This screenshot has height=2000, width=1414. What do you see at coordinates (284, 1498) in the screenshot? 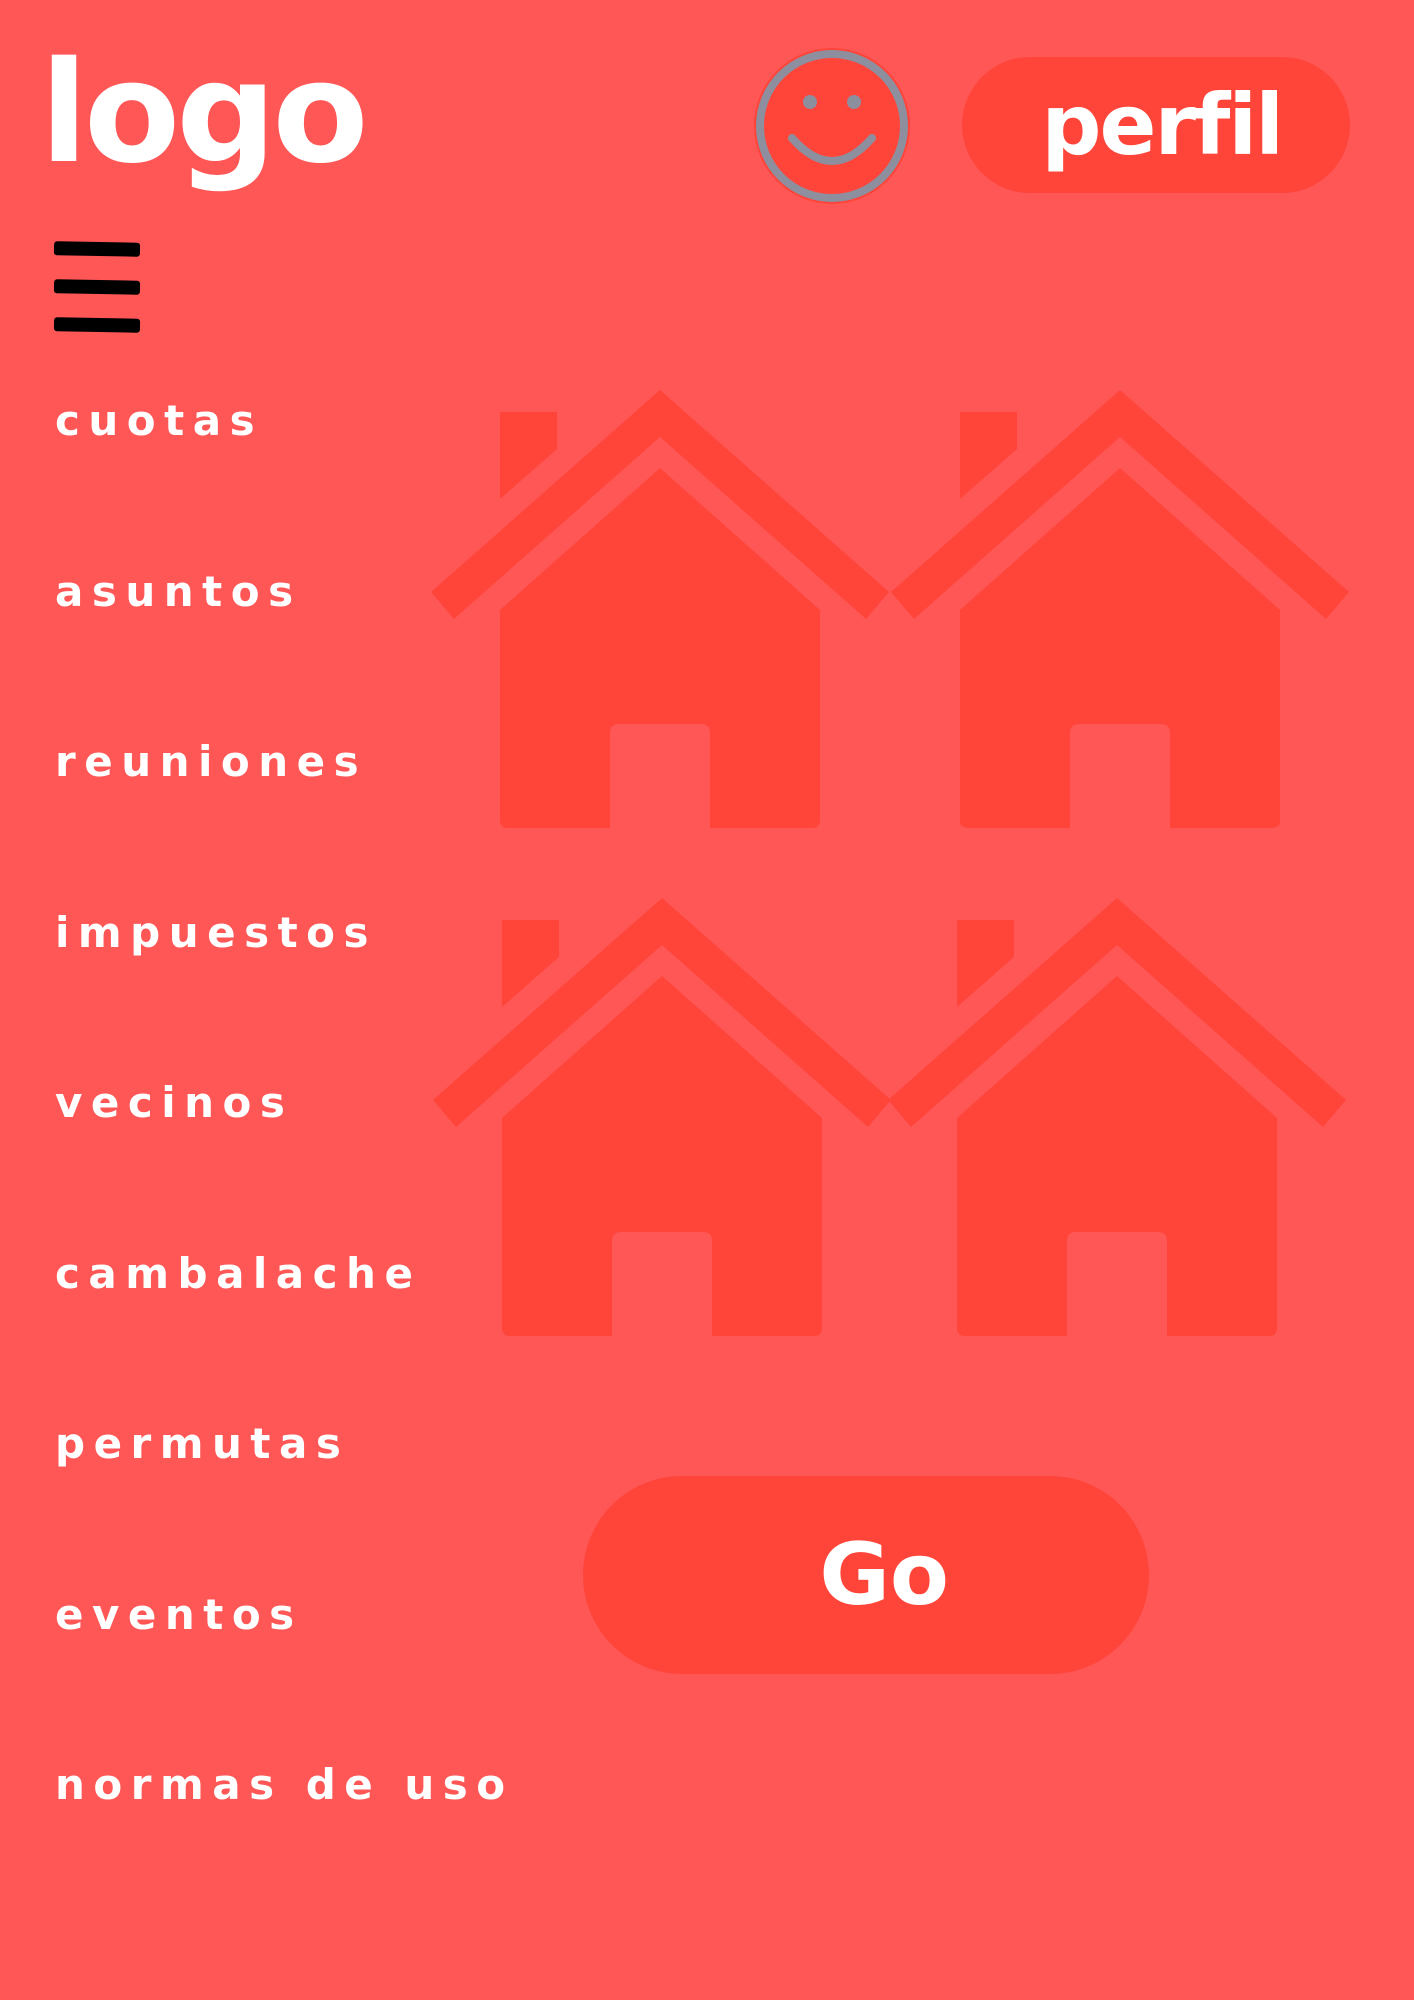
I see `nav-item-permutas: permutas` at bounding box center [284, 1498].